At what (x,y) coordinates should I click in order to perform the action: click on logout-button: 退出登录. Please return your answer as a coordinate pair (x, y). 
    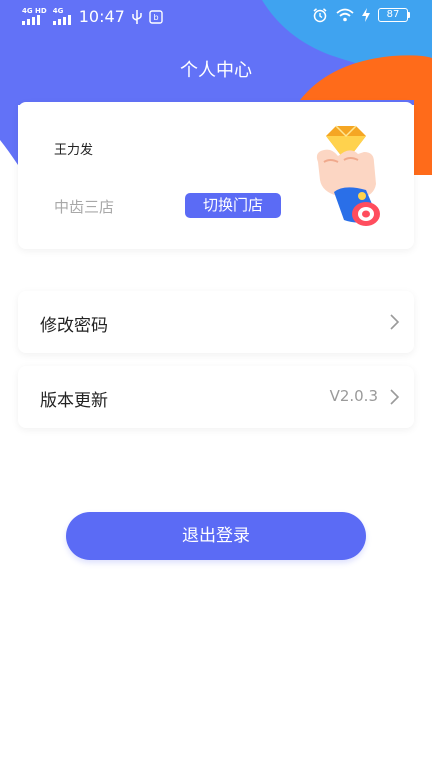
    Looking at the image, I should click on (216, 536).